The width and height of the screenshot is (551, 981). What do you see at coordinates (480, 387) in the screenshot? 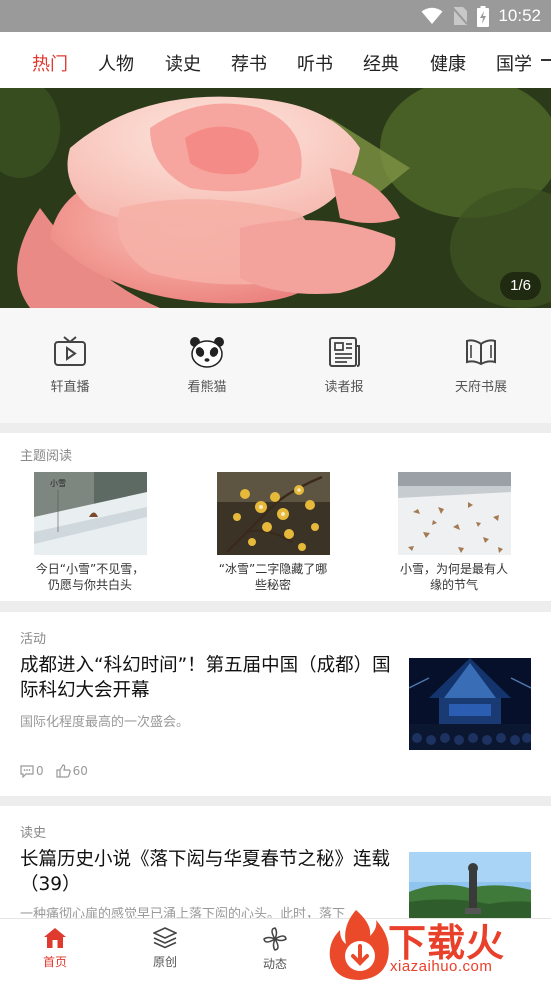
I see `quick-entry-label: 天府书展` at bounding box center [480, 387].